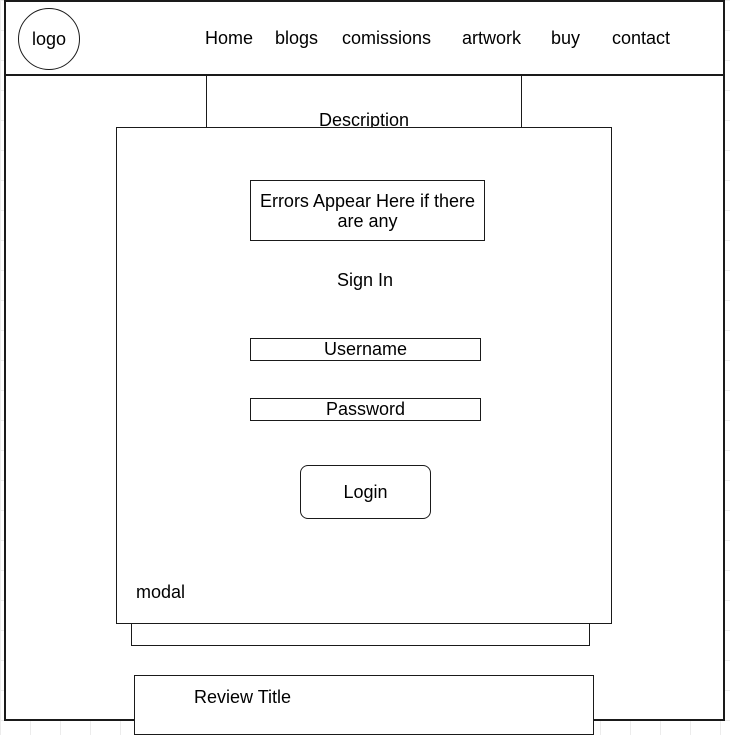 The width and height of the screenshot is (730, 735). I want to click on modal-caption: modal, so click(161, 592).